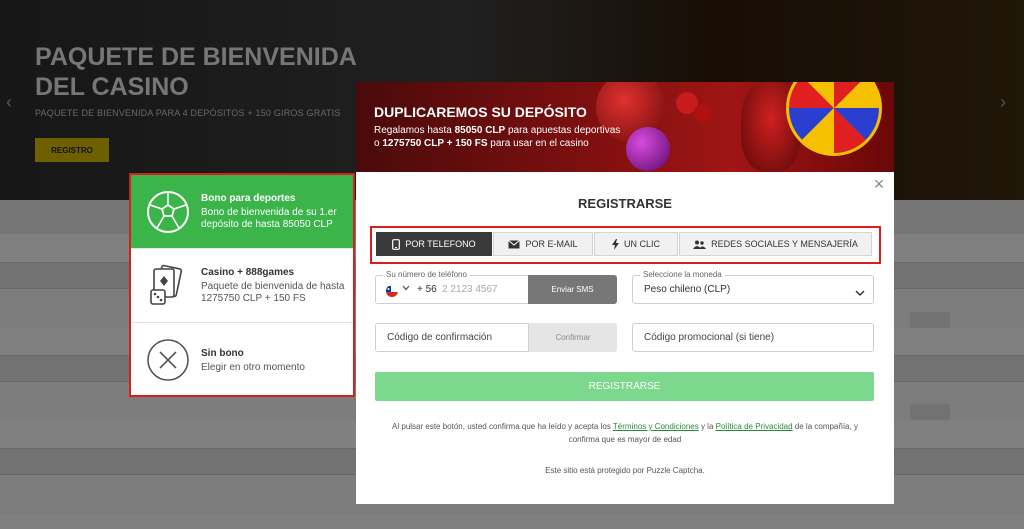 This screenshot has height=529, width=1024. I want to click on confirmation-code-input: Código de confirmación, so click(439, 337).